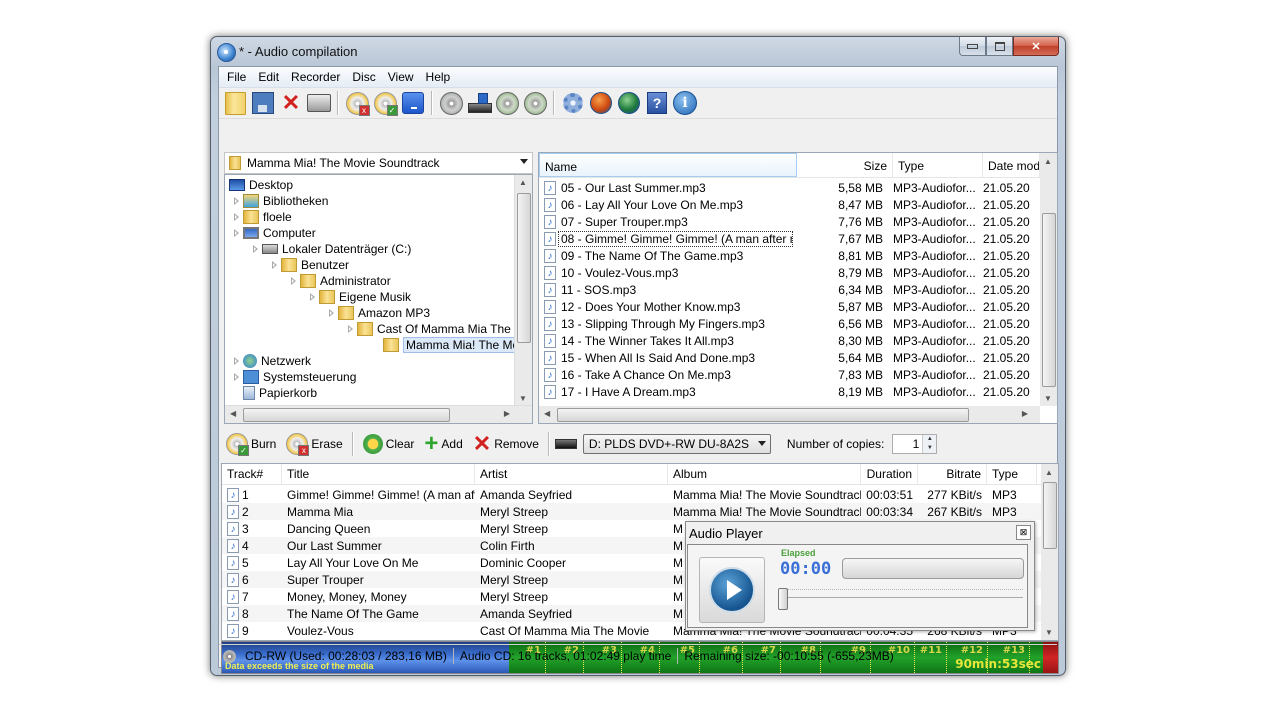 The height and width of the screenshot is (720, 1280). I want to click on file-vertical-scrollbar: ▲ ▼, so click(1048, 279).